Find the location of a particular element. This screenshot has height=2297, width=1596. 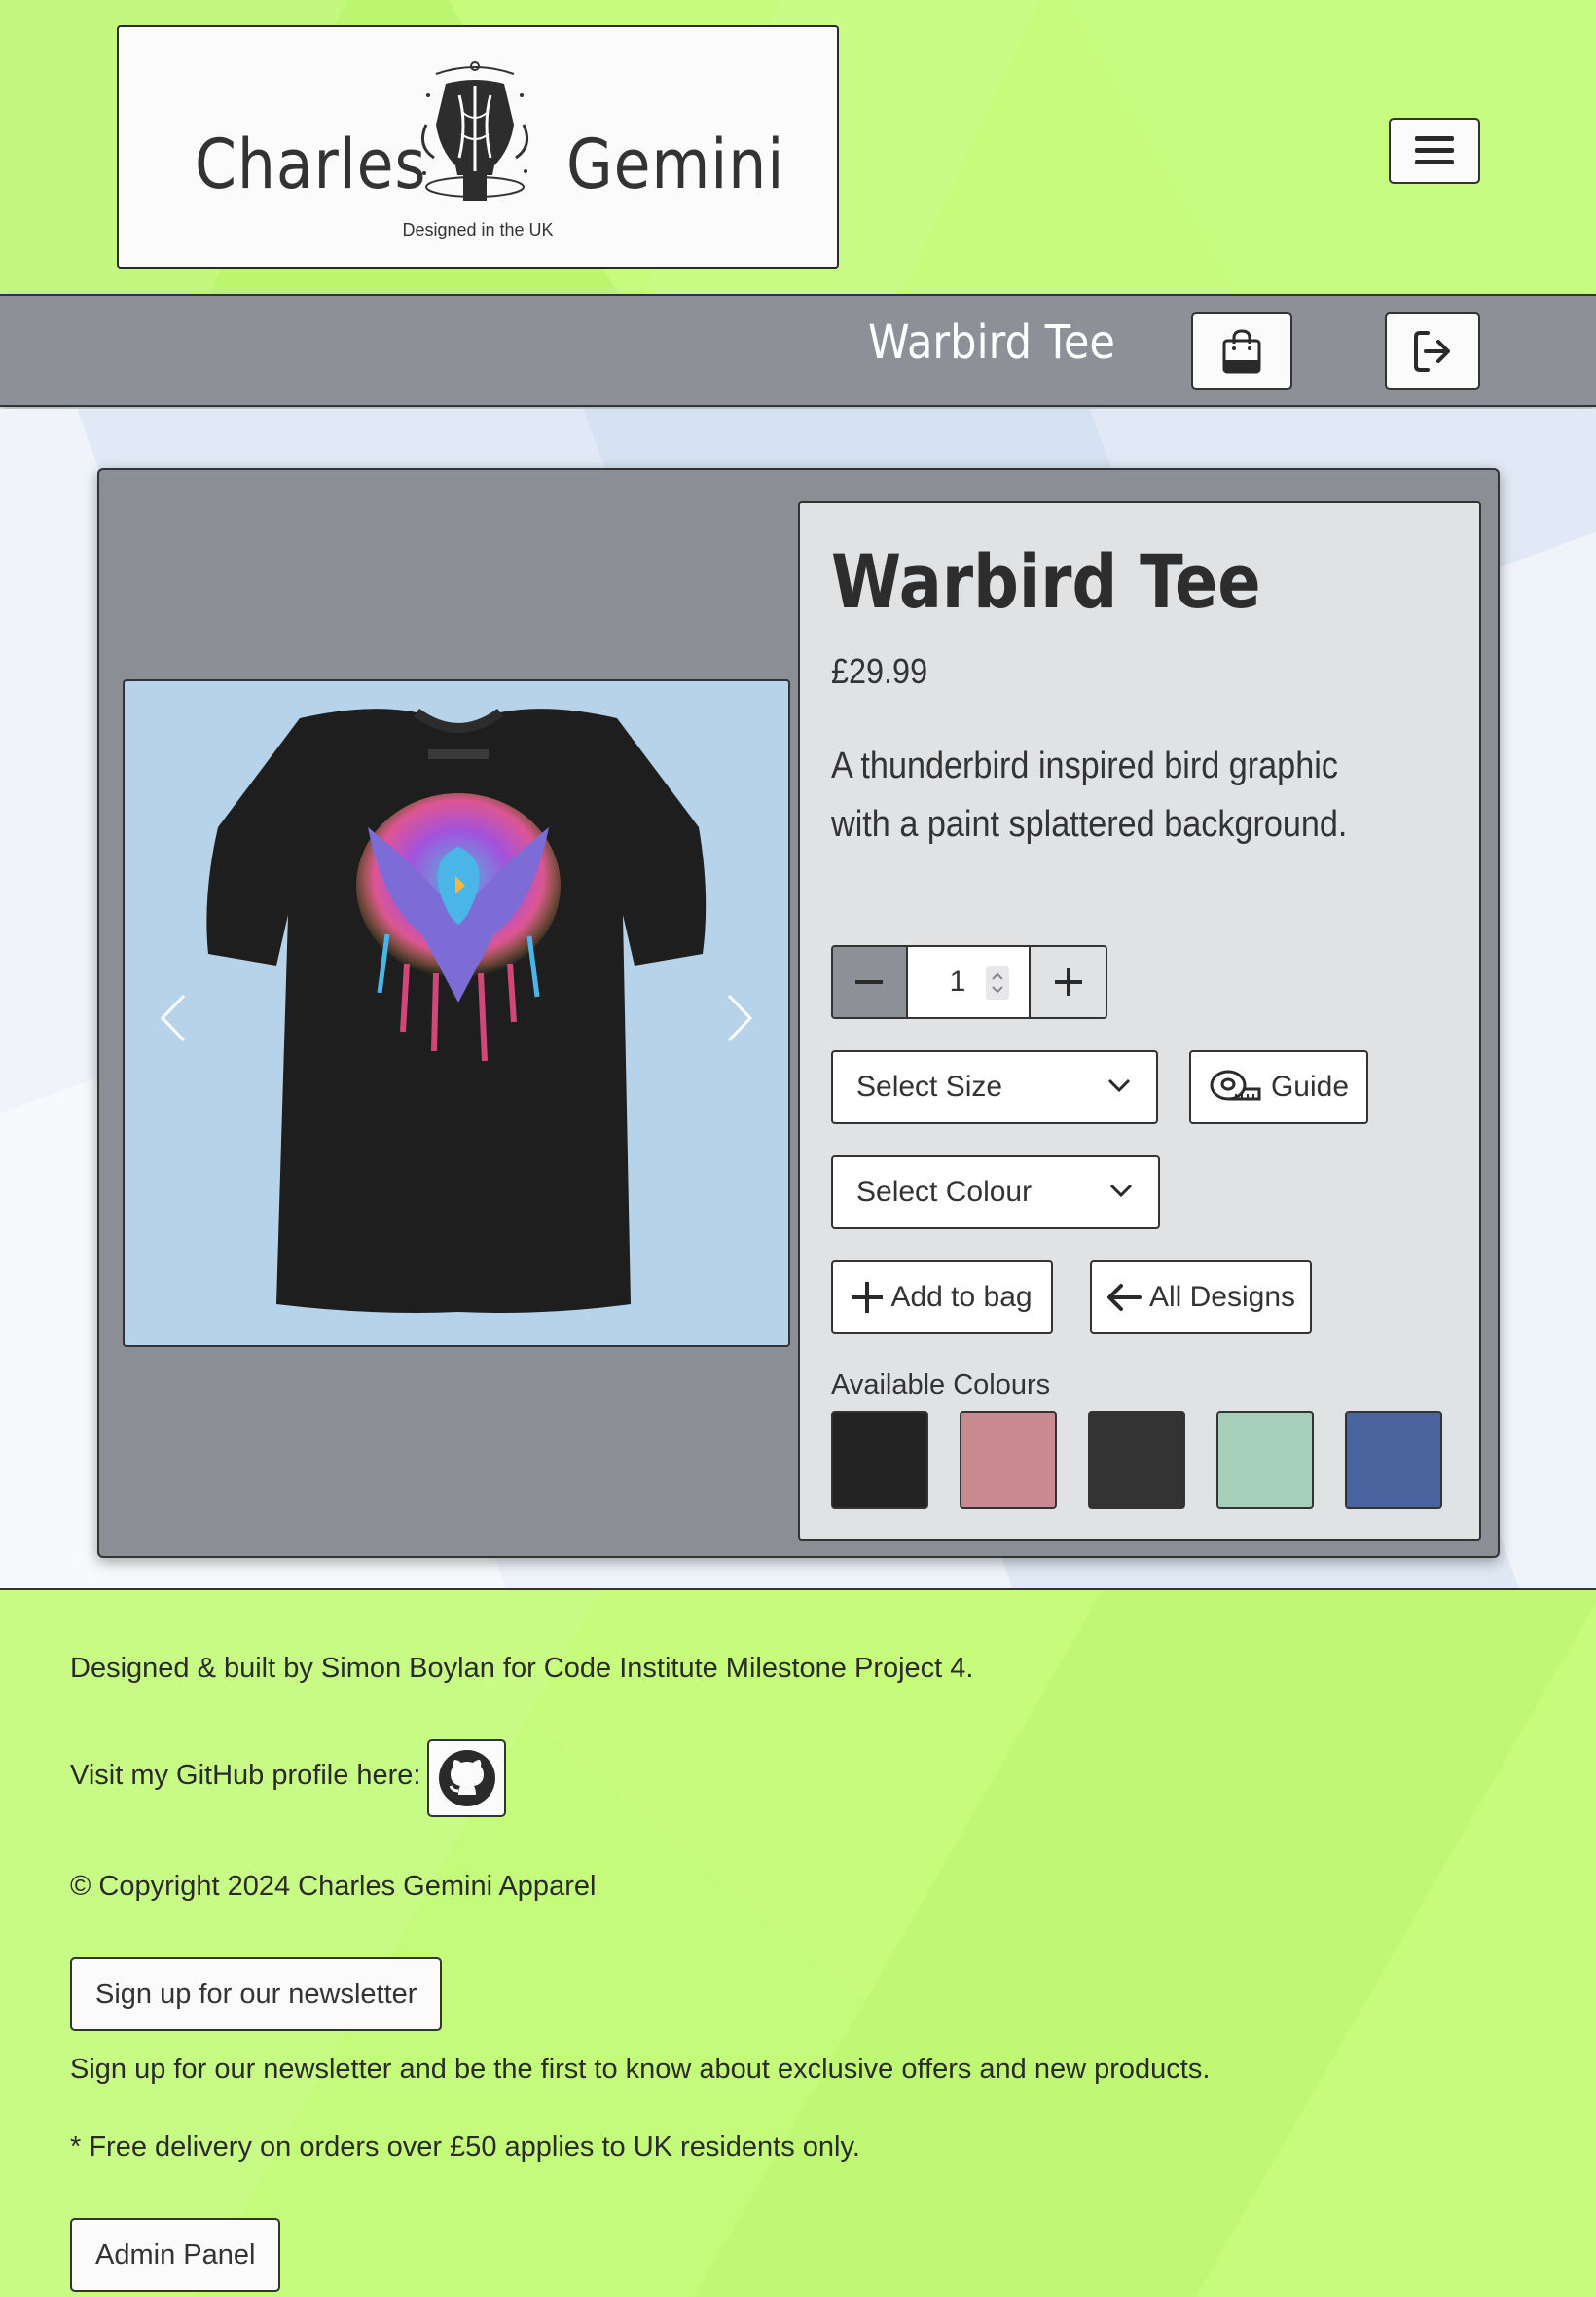

shopping-bag-icon is located at coordinates (1241, 351).